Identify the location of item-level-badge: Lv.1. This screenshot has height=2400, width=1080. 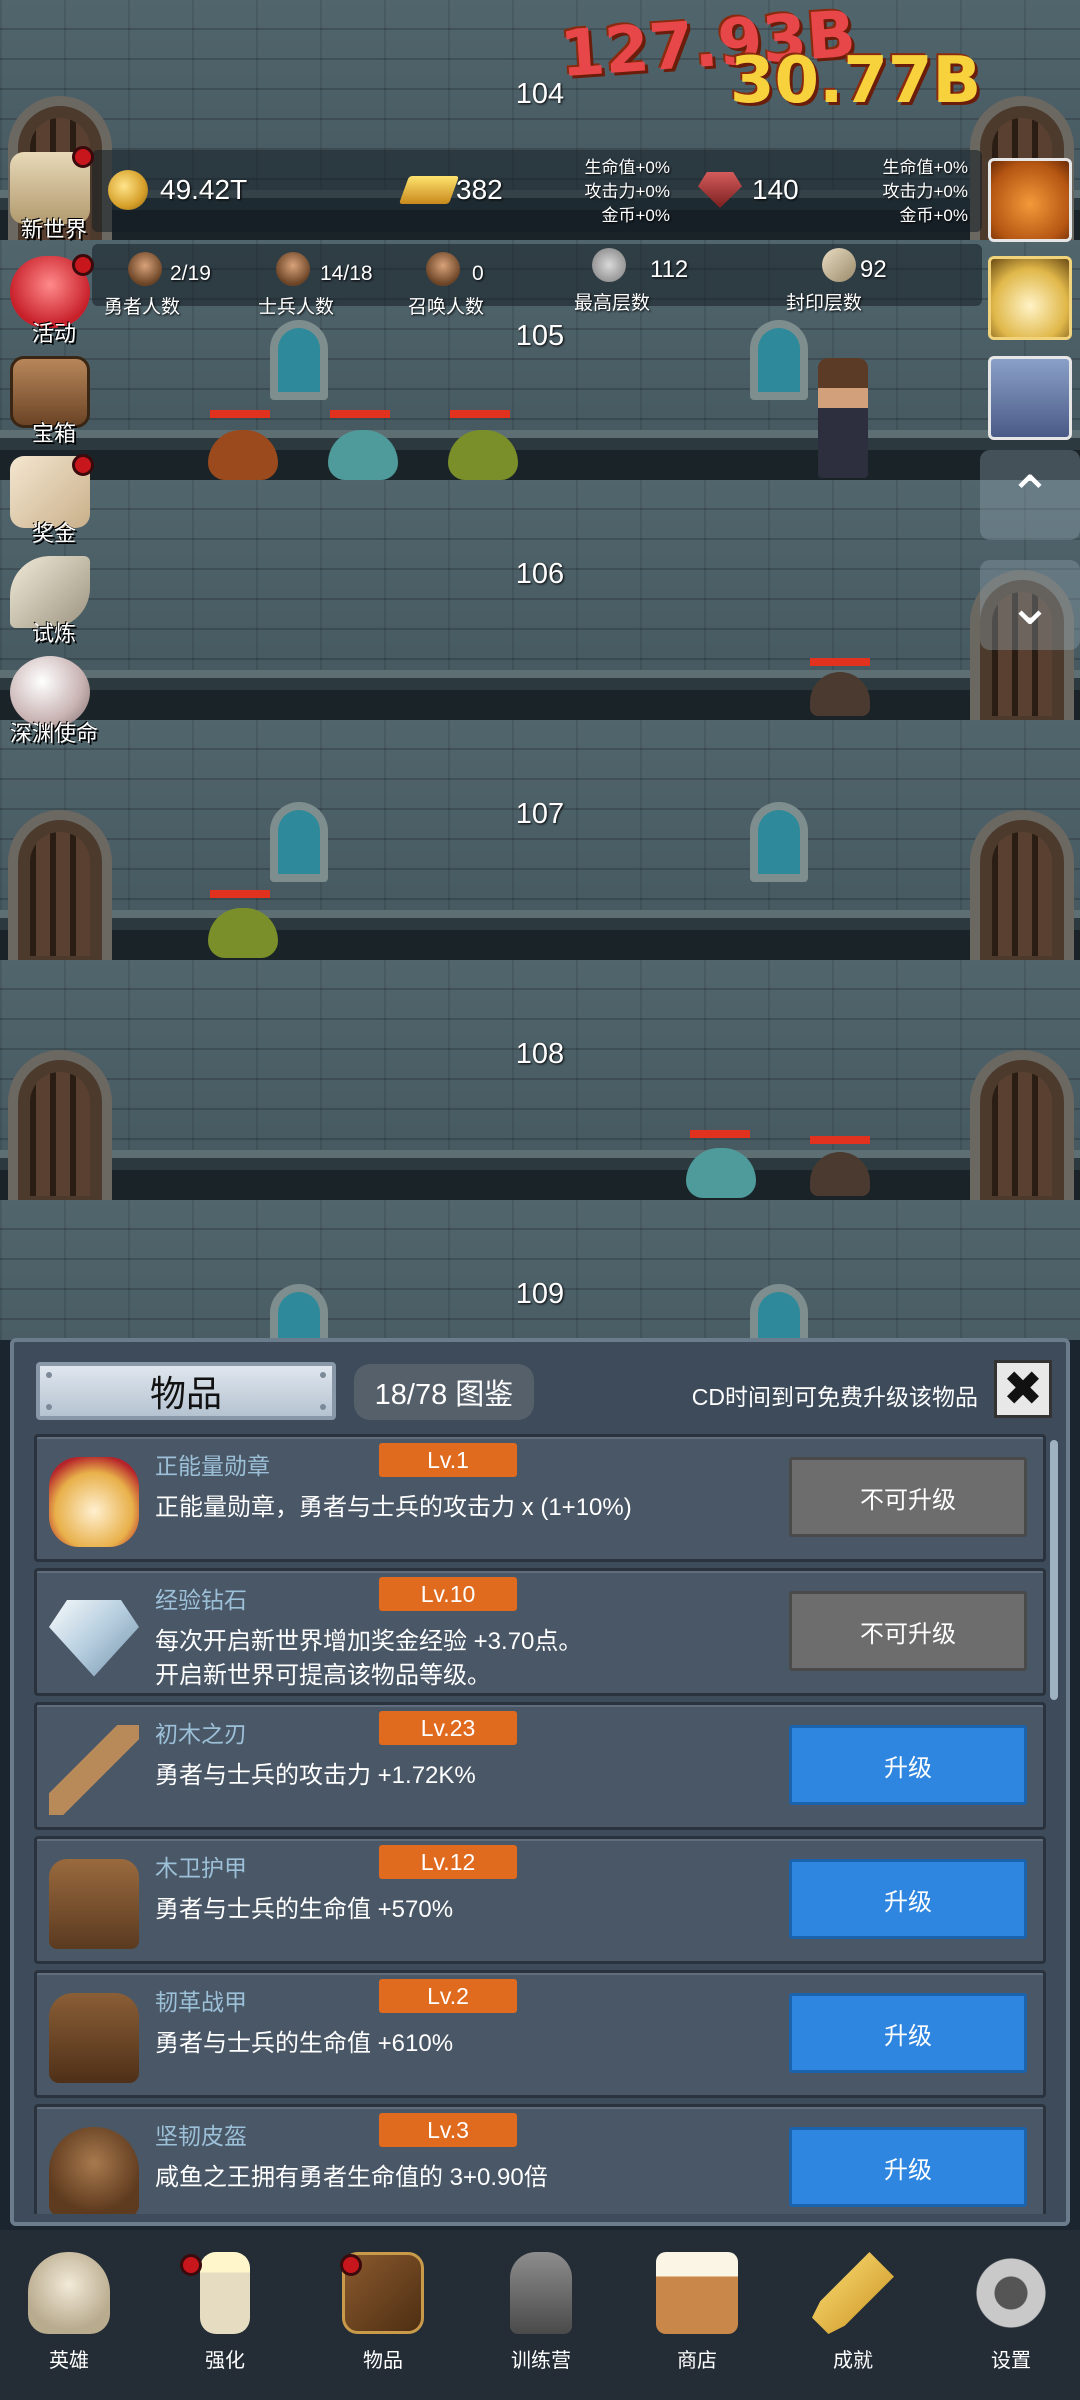
(448, 1460).